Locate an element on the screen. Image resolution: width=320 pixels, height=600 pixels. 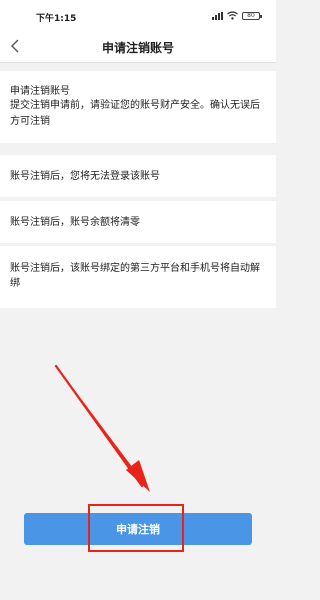
navigation-bar: 申请注销账号 is located at coordinates (138, 46).